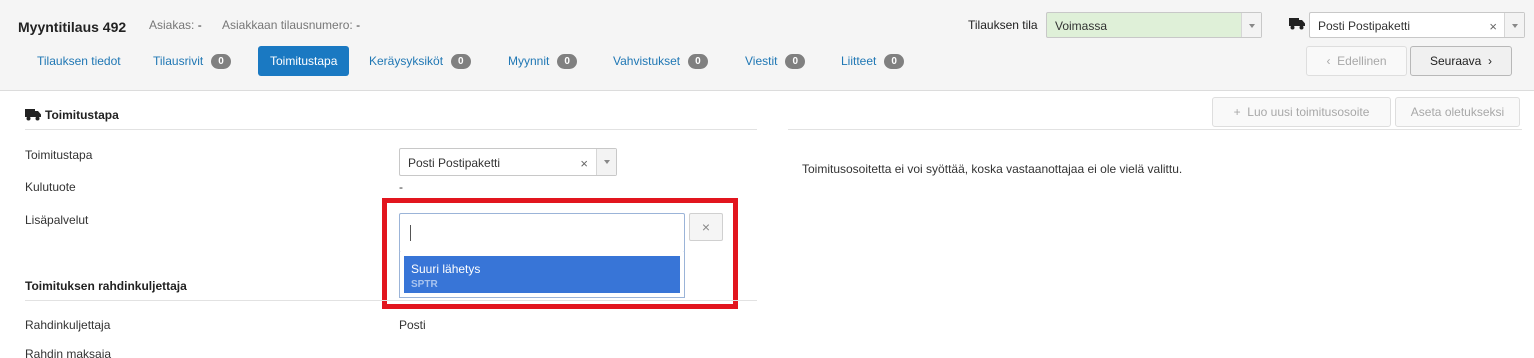  What do you see at coordinates (199, 25) in the screenshot?
I see `customer-value: -` at bounding box center [199, 25].